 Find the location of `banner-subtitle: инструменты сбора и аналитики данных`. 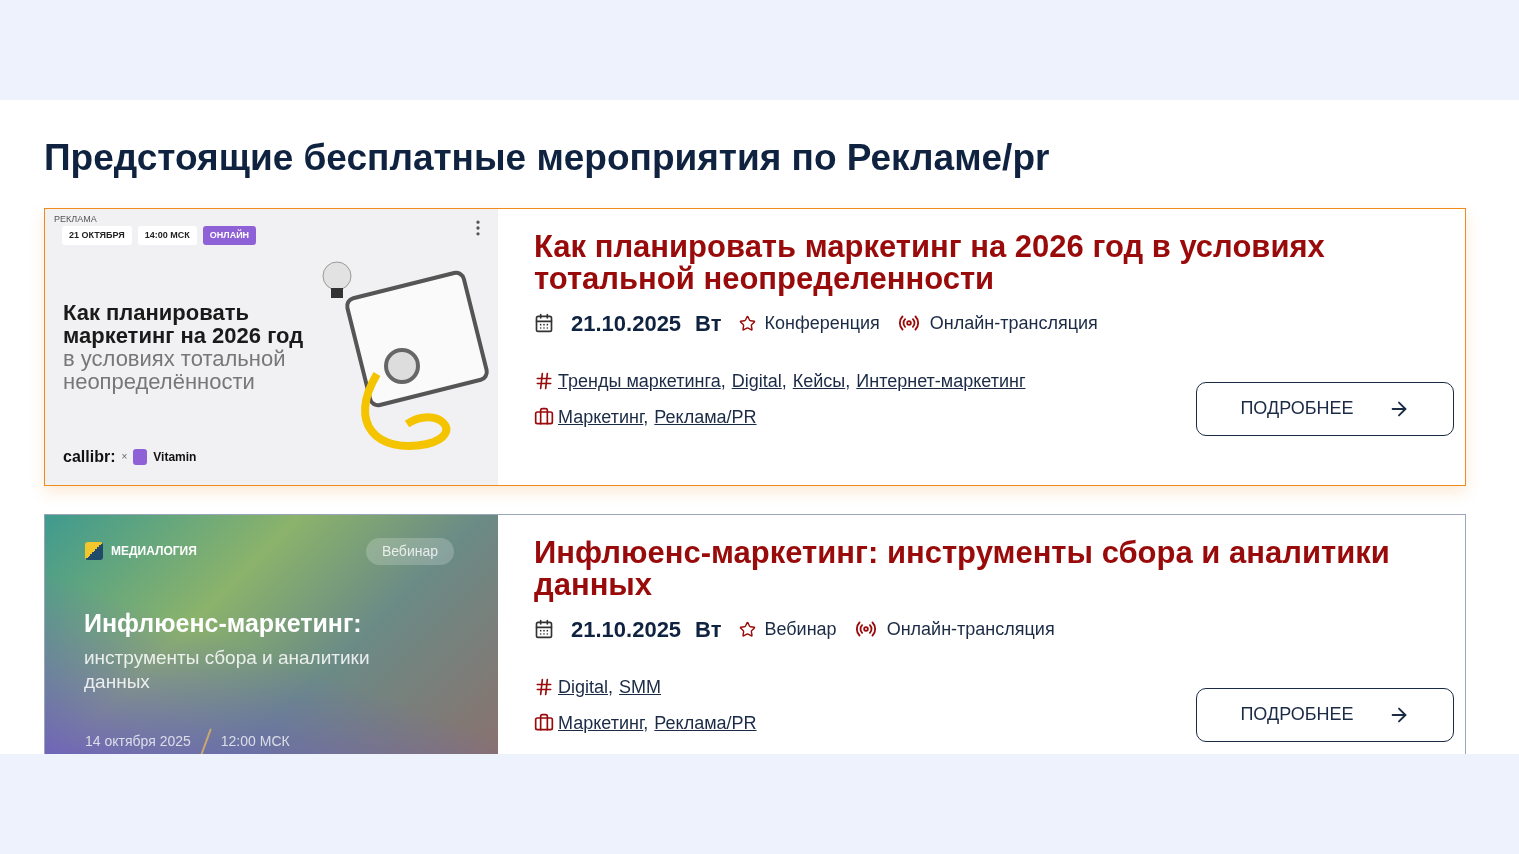

banner-subtitle: инструменты сбора и аналитики данных is located at coordinates (227, 669).